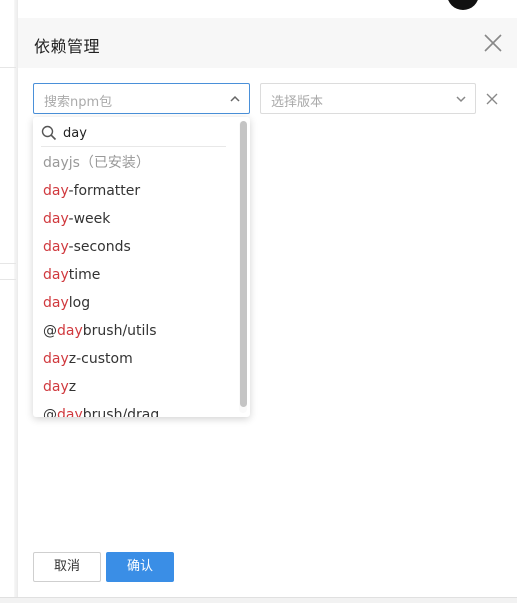  Describe the element at coordinates (140, 567) in the screenshot. I see `confirm-button: 确认` at that location.